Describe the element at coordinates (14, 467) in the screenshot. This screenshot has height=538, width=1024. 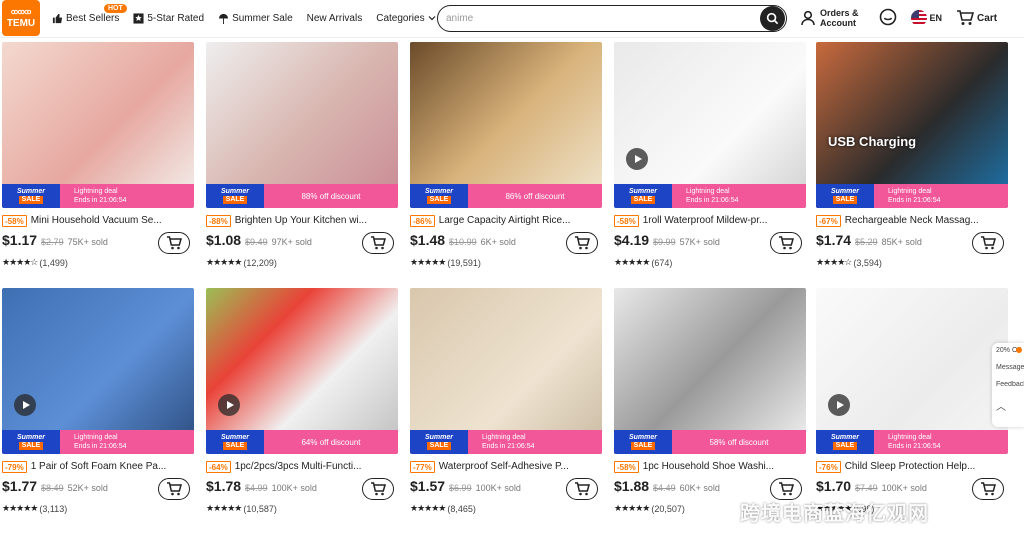
I see `discount-badge: -79%` at that location.